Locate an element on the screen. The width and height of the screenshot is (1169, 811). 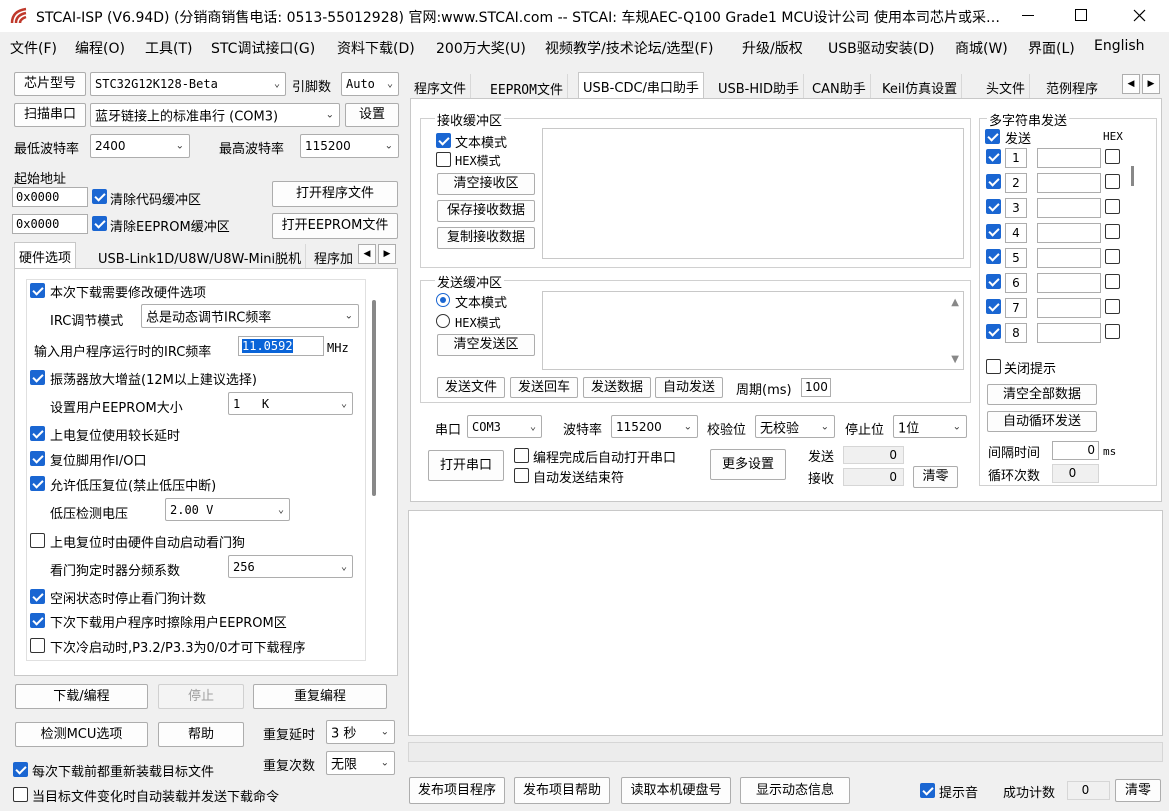
eeprom-size-select: 1 K ⌄ is located at coordinates (290, 403).